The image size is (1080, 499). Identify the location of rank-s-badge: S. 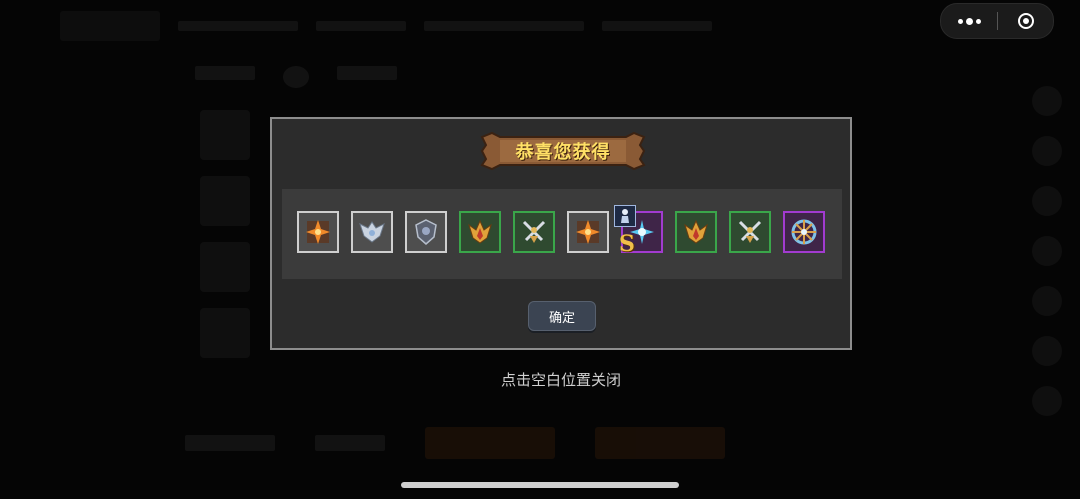
(627, 244).